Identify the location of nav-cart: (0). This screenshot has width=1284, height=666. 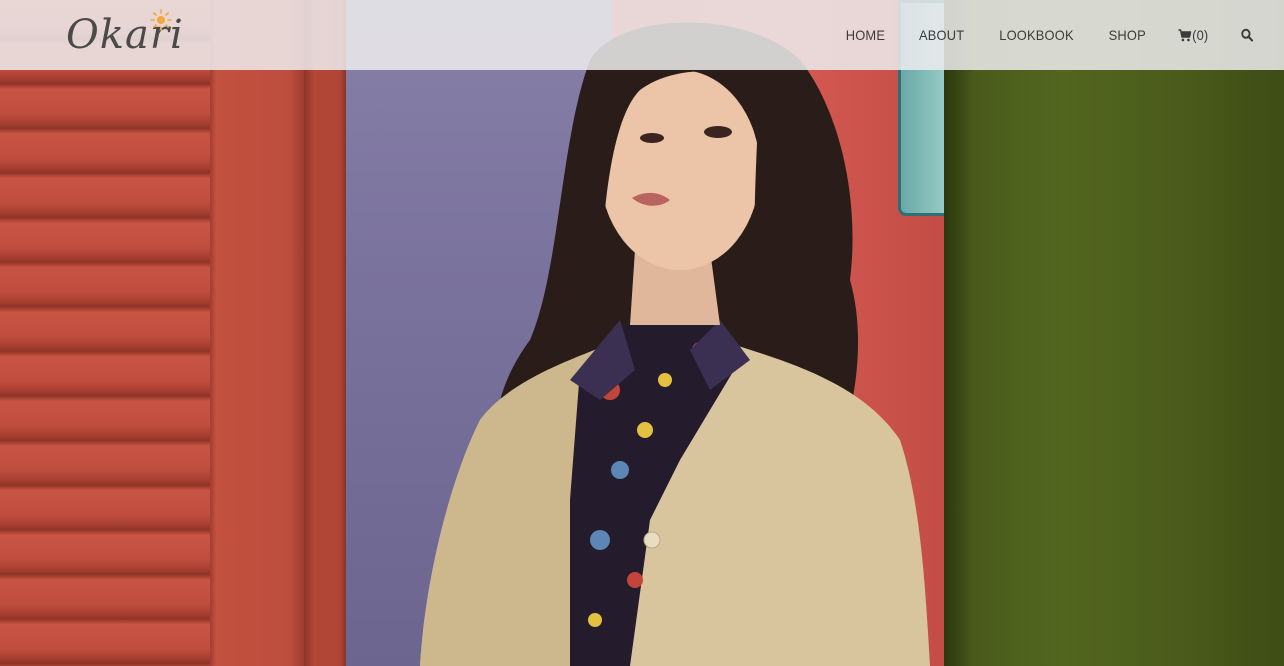
(1193, 35).